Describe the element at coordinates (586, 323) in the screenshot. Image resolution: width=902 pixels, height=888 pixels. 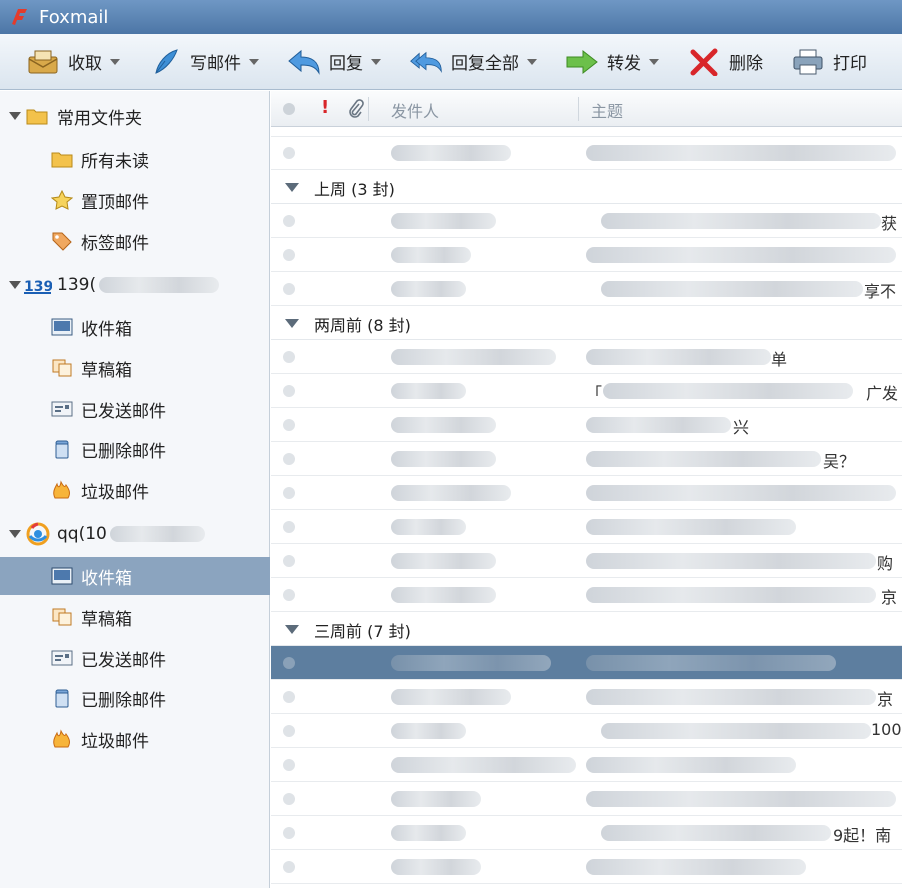
I see `group-header-two-weeks-ago: 两周前 (8 封)` at that location.